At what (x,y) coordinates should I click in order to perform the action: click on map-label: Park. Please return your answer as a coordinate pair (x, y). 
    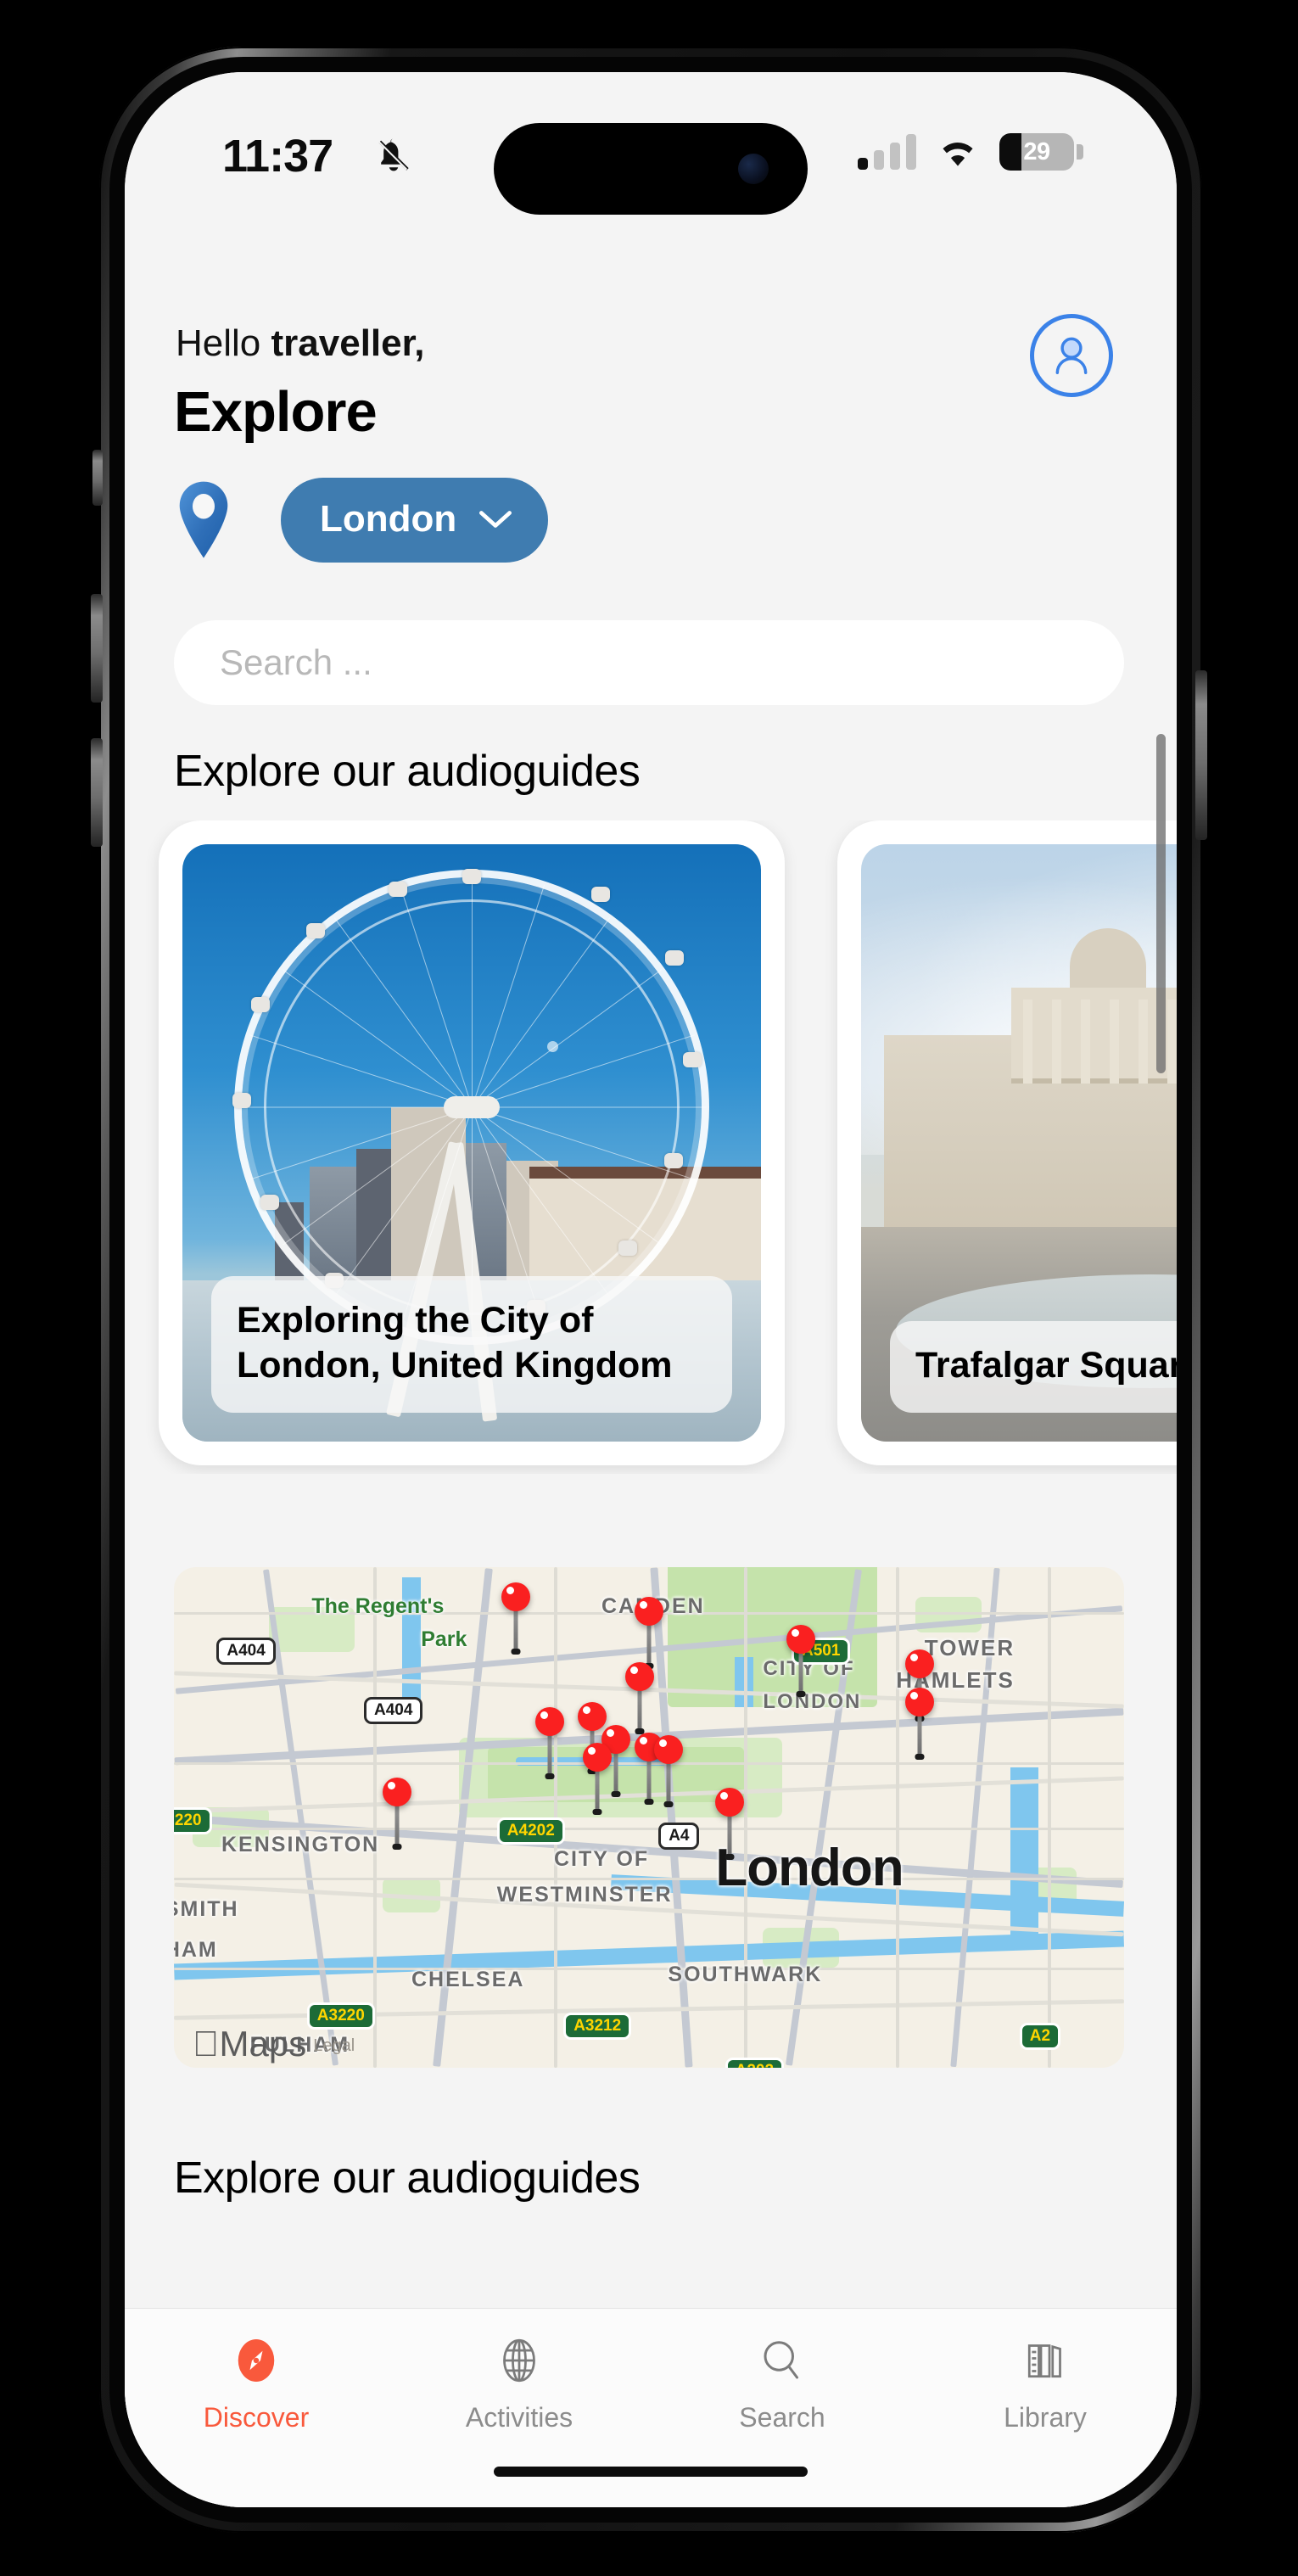
    Looking at the image, I should click on (444, 1639).